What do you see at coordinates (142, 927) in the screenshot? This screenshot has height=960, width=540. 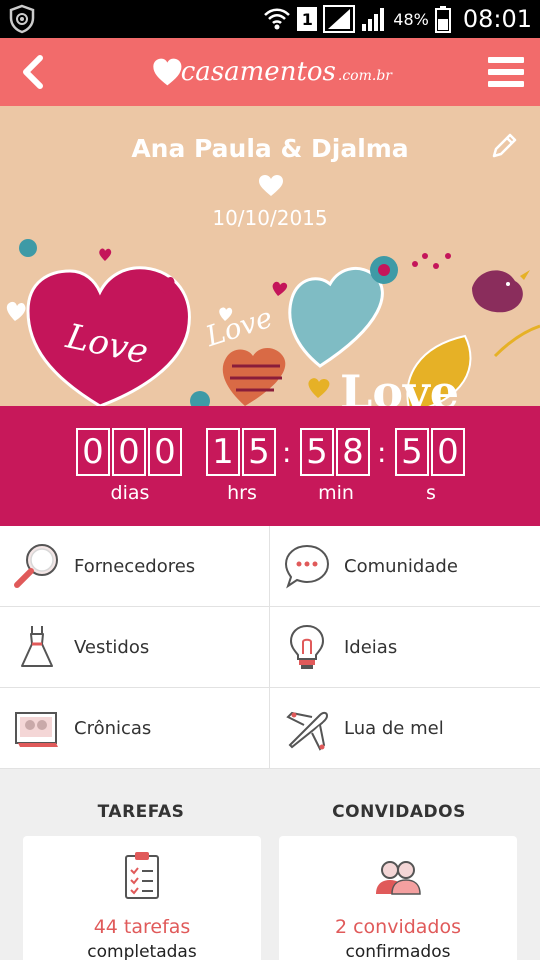 I see `tasks-count: 44 tarefas` at bounding box center [142, 927].